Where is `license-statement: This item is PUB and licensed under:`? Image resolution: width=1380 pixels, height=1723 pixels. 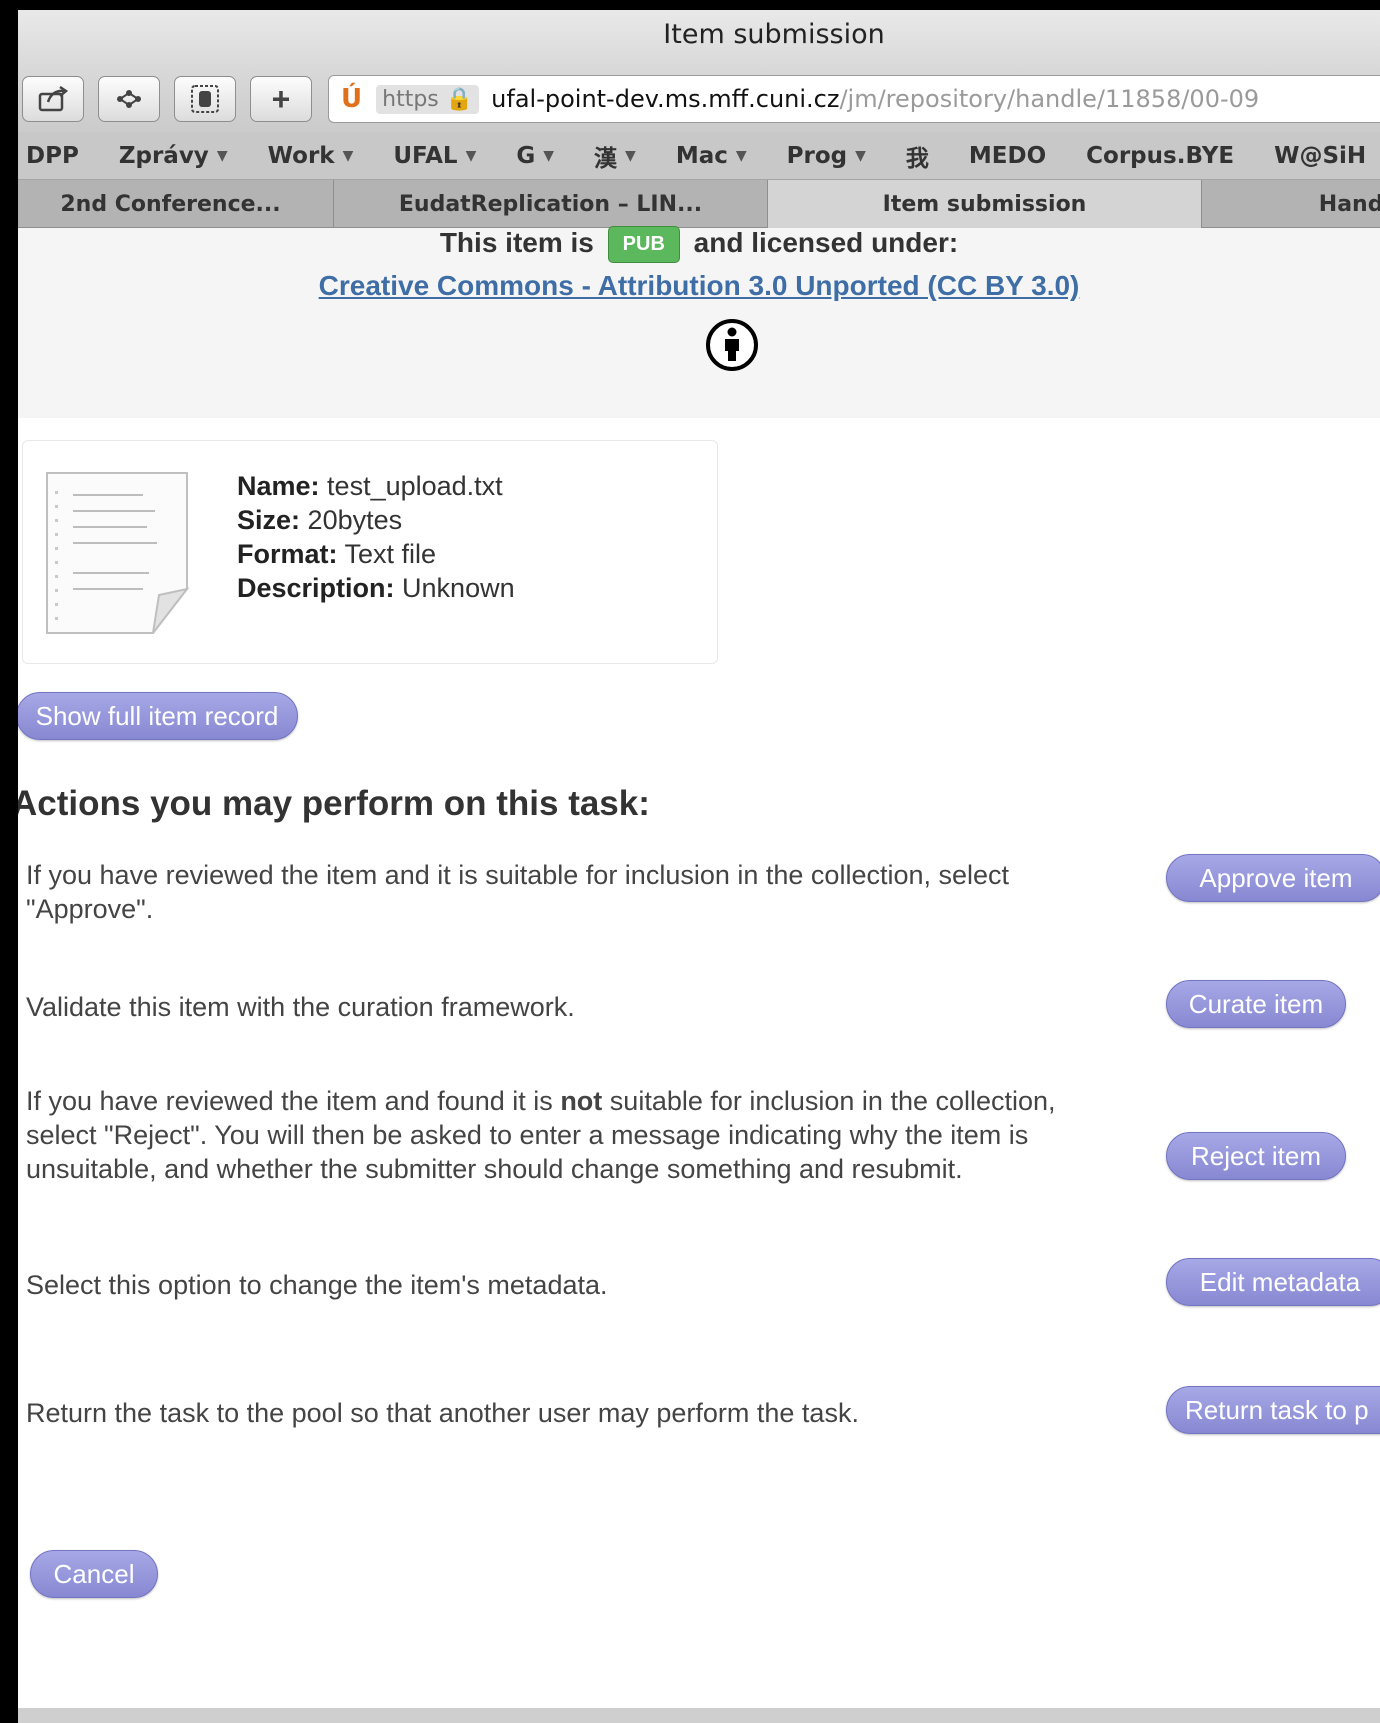 license-statement: This item is PUB and licensed under: is located at coordinates (699, 244).